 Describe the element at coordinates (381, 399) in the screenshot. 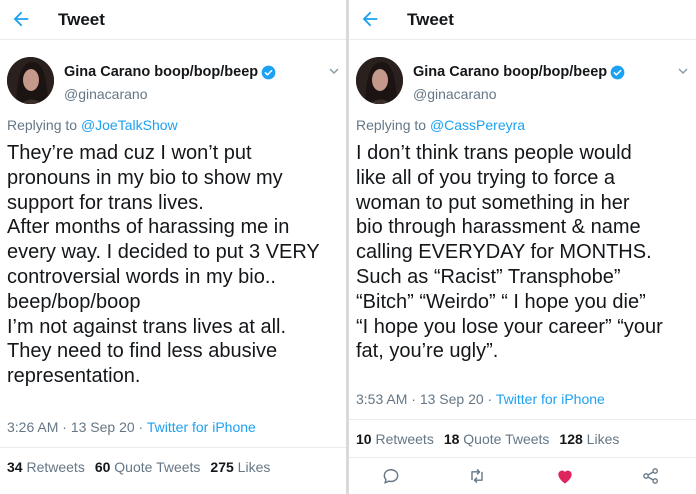

I see `tweet-time: 3:53 AM` at that location.